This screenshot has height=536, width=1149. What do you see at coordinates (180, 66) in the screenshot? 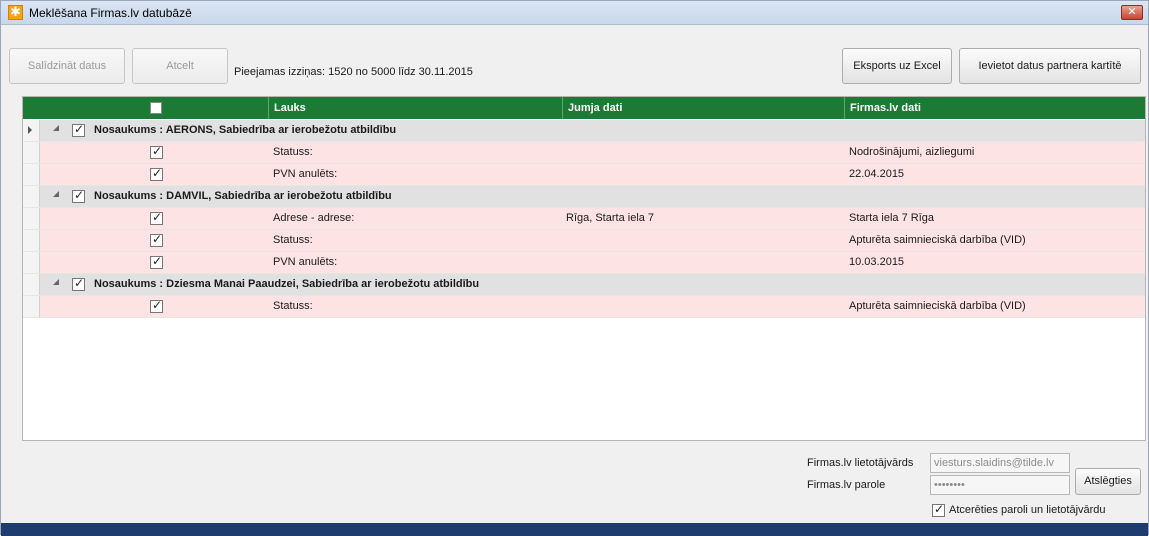
I see `cancel-button: Atcelt` at bounding box center [180, 66].